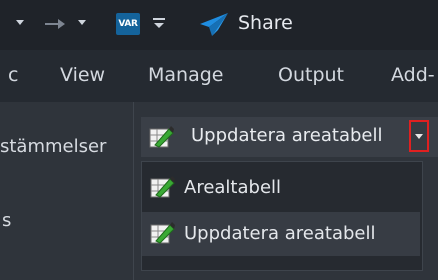 Image resolution: width=438 pixels, height=280 pixels. Describe the element at coordinates (53, 146) in the screenshot. I see `left-panel-label: stämmelser` at that location.